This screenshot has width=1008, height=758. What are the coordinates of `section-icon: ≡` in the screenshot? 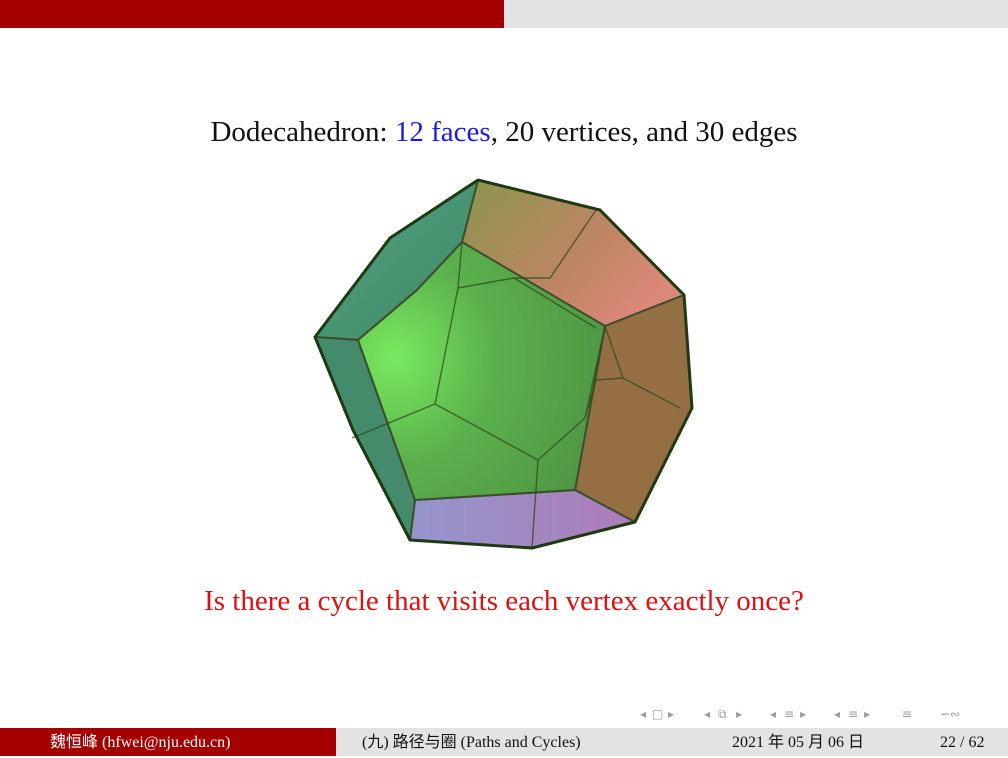 It's located at (789, 714).